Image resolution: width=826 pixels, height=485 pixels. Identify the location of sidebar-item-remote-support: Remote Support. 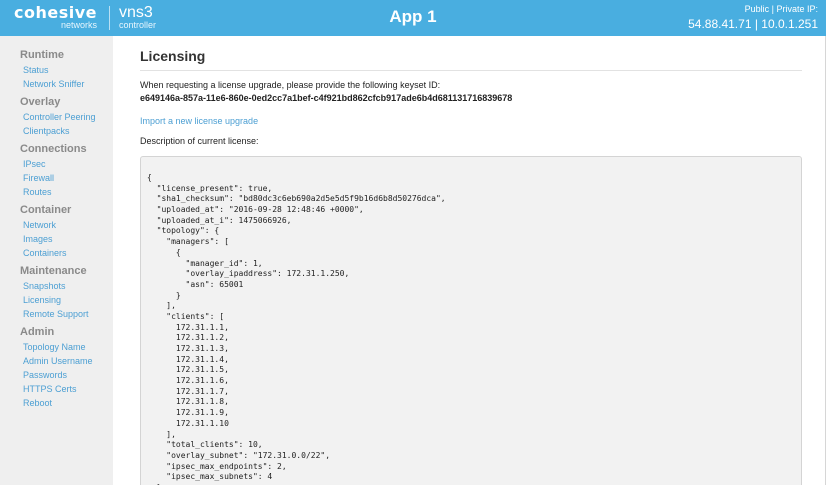
(56, 314).